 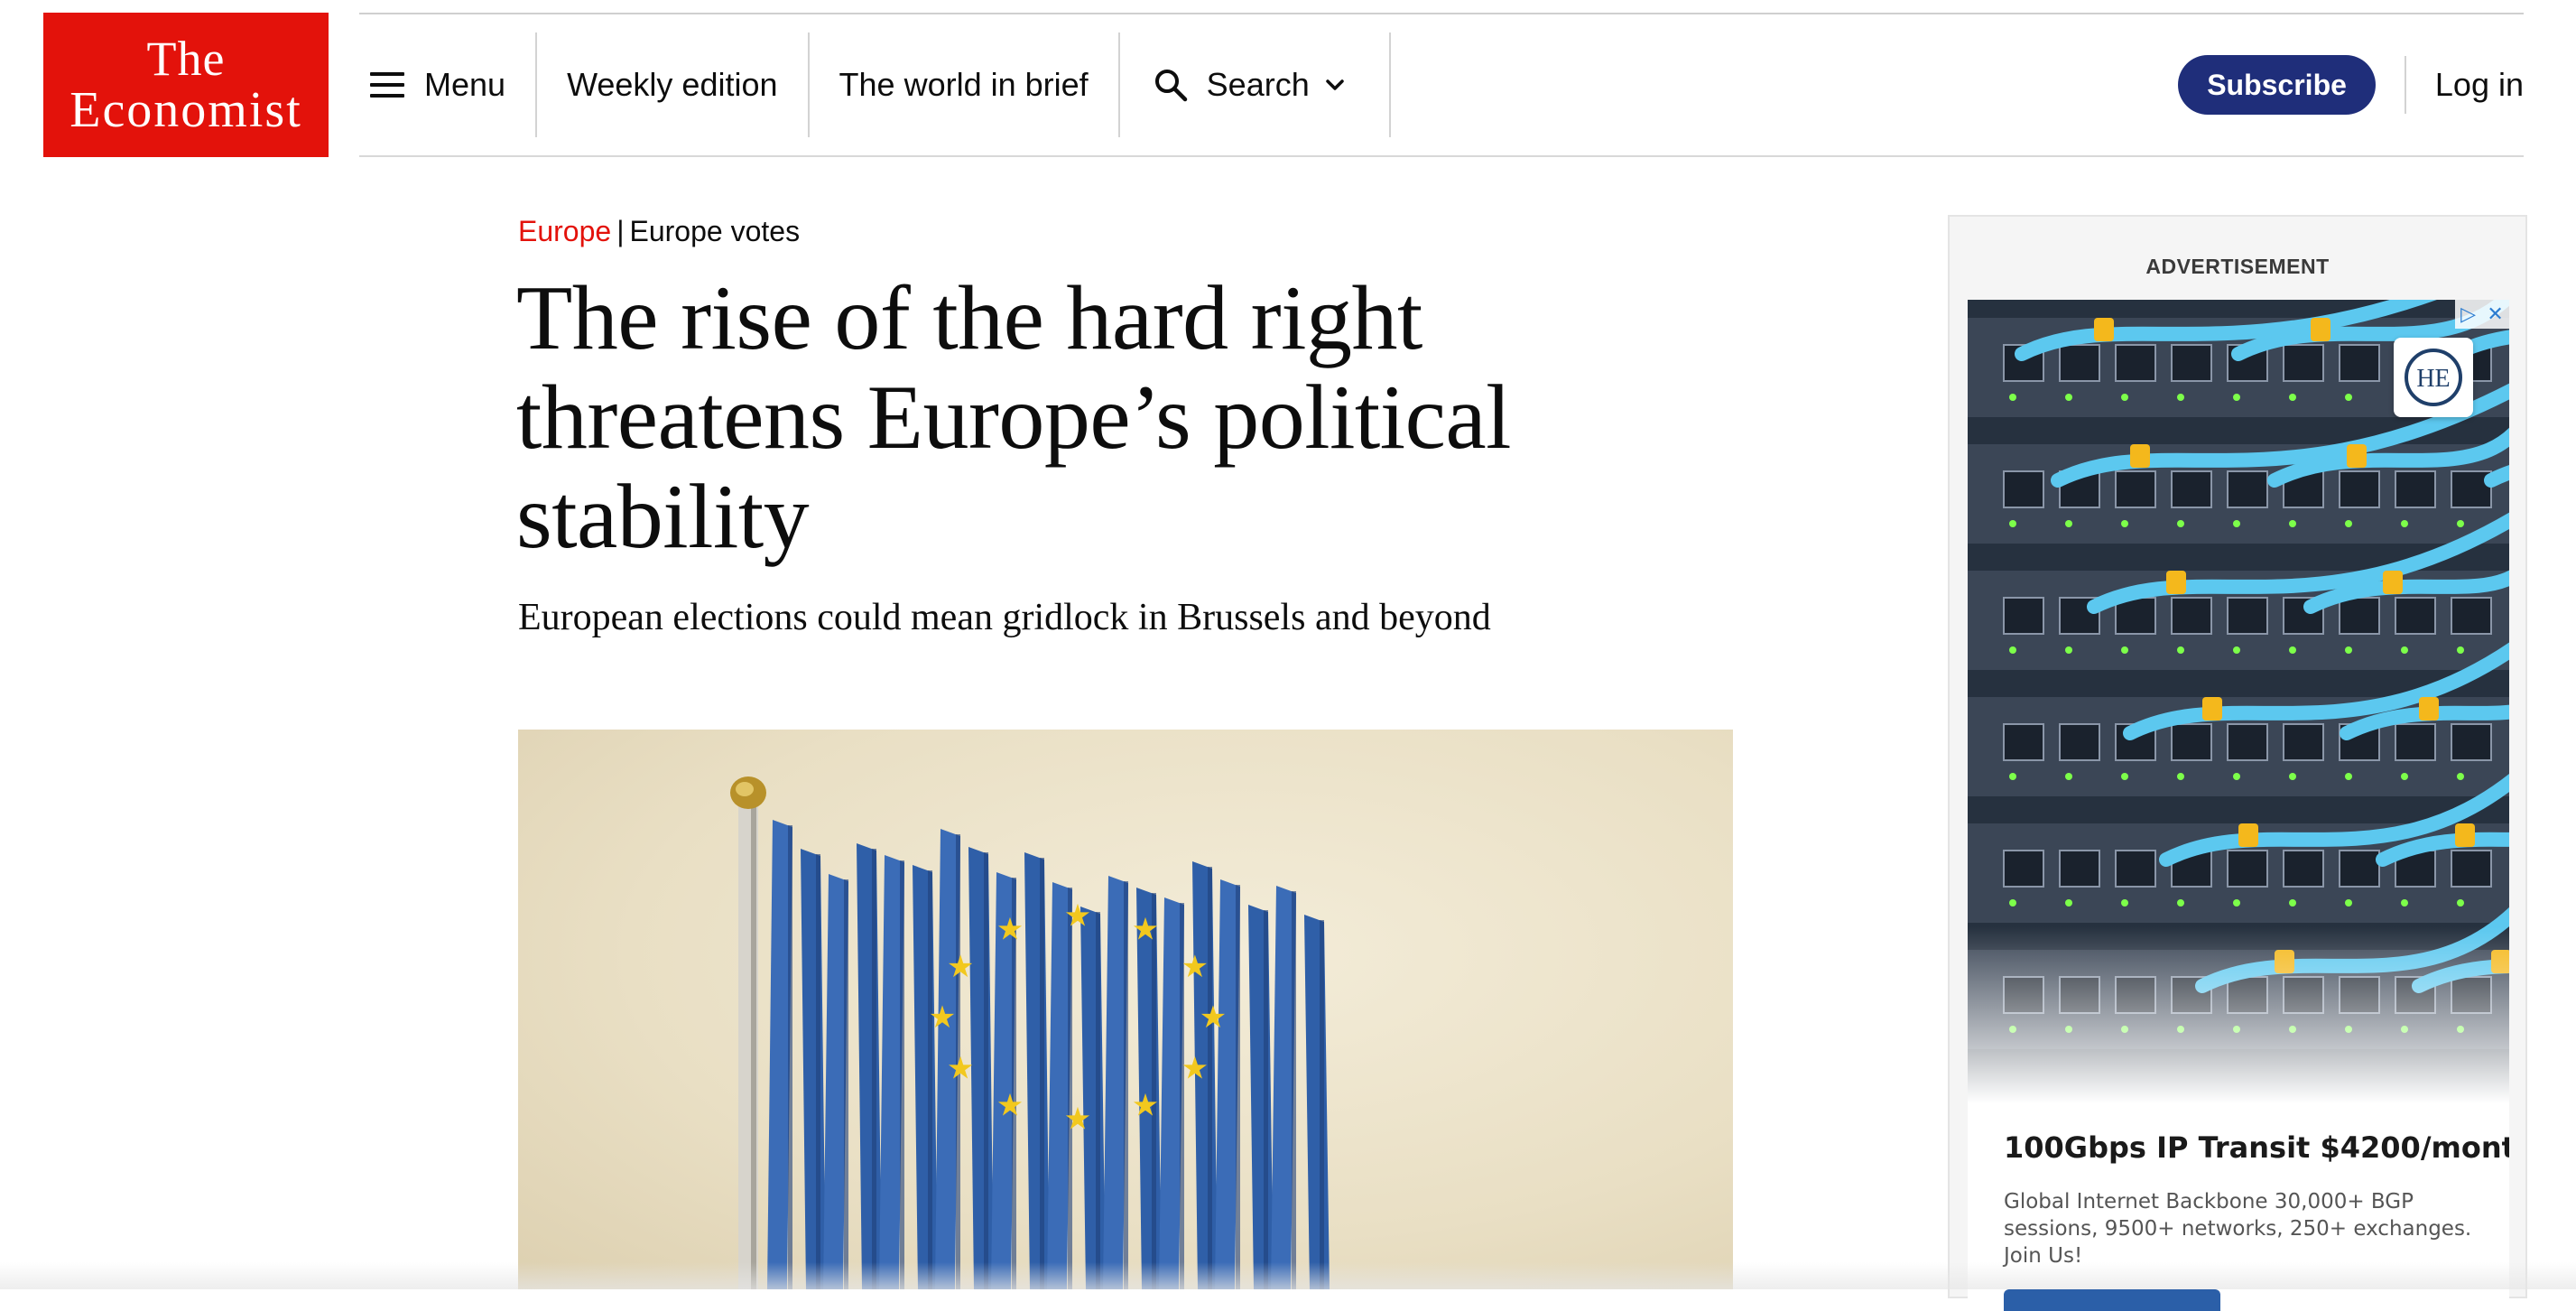 I want to click on ad-image: ▷ ✕ HE, so click(x=2238, y=701).